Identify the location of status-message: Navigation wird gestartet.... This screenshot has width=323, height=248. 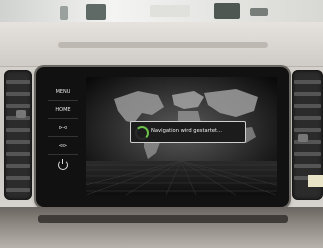
(187, 131).